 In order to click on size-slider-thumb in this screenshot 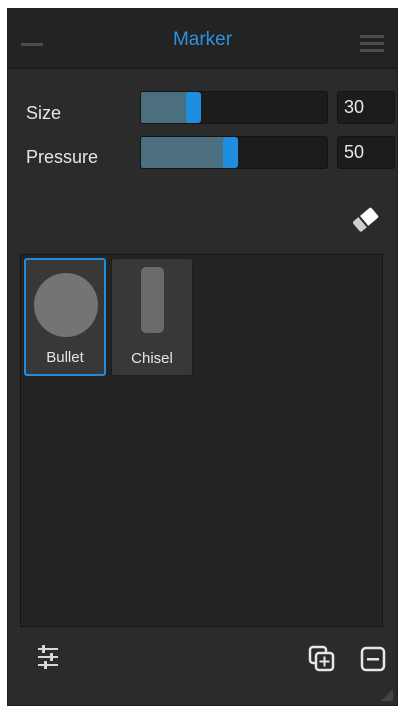, I will do `click(193, 107)`.